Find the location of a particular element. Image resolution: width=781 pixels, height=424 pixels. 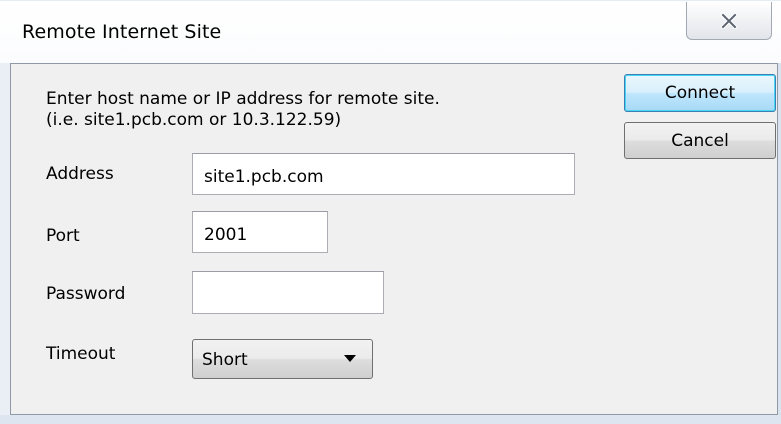

timeout-select: Short is located at coordinates (282, 359).